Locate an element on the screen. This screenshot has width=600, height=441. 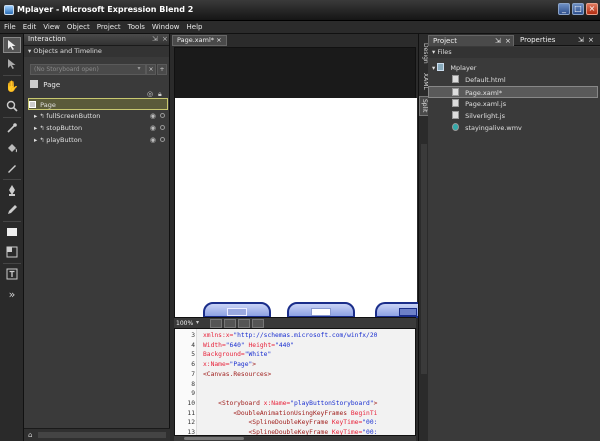
project-root: ▾ Mplayer is located at coordinates (513, 68).